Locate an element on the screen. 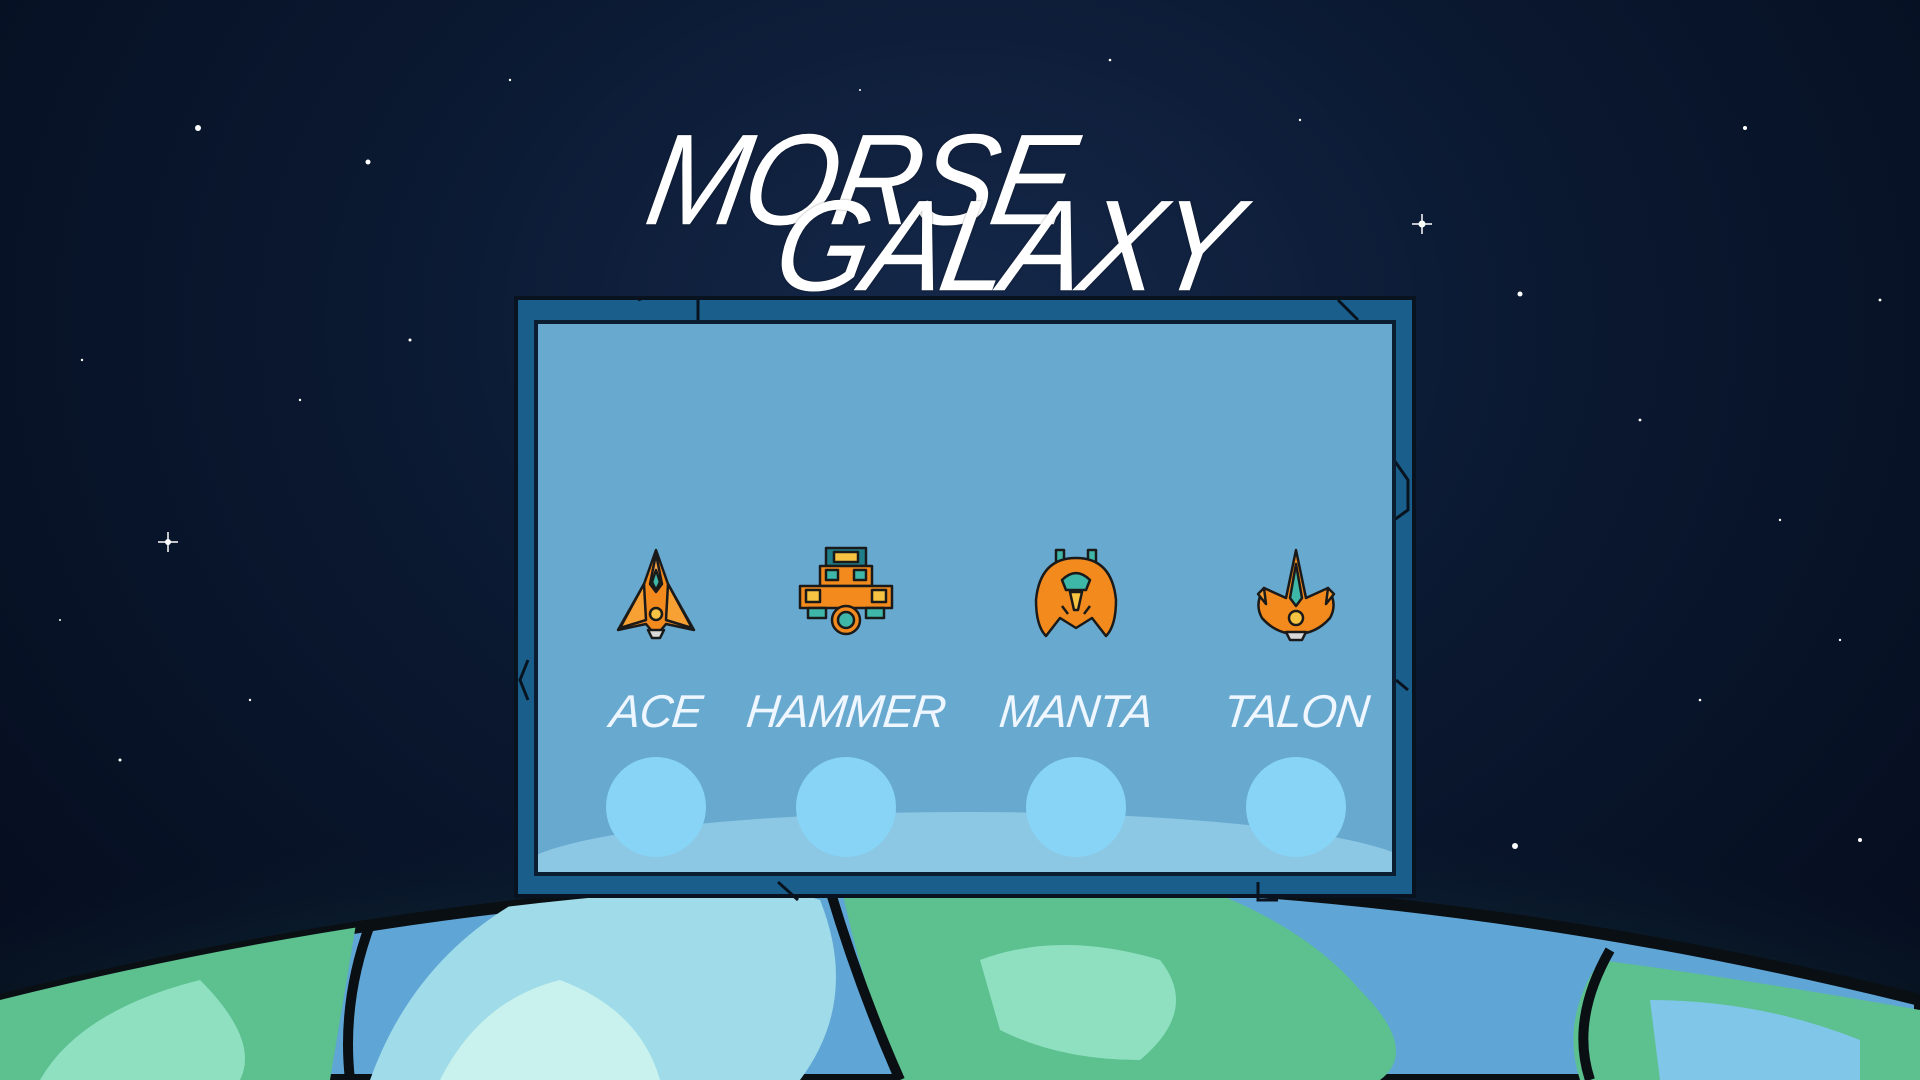  ship-name-manta: MANTA is located at coordinates (1076, 711).